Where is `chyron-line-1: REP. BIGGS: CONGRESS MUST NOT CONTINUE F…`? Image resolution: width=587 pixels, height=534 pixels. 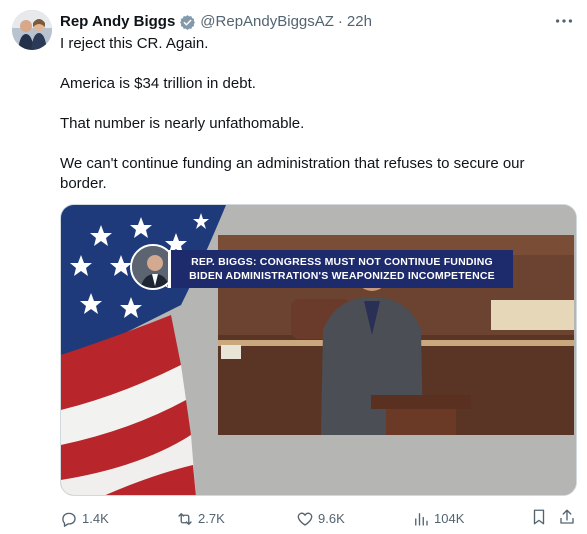 chyron-line-1: REP. BIGGS: CONGRESS MUST NOT CONTINUE F… is located at coordinates (342, 262).